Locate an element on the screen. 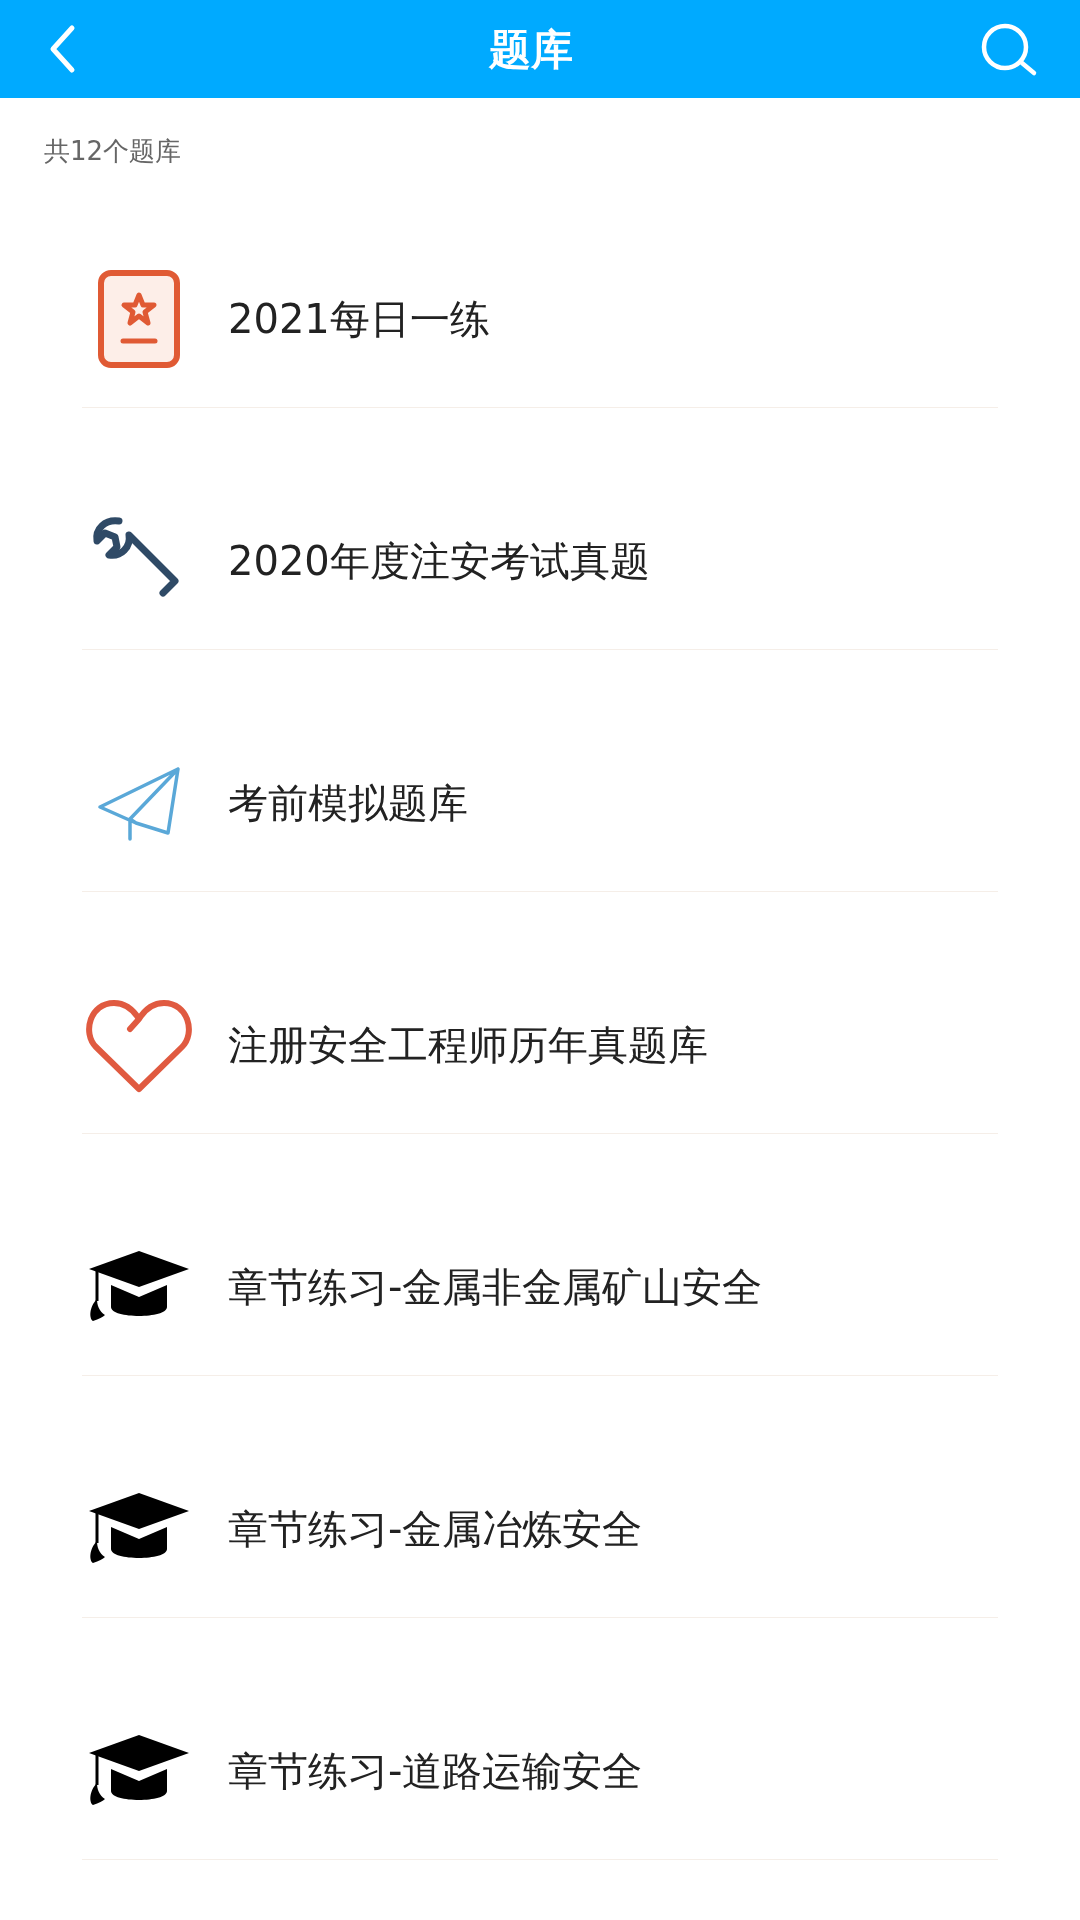 The height and width of the screenshot is (1920, 1080). question-bank-item: 考前模拟题库 is located at coordinates (540, 803).